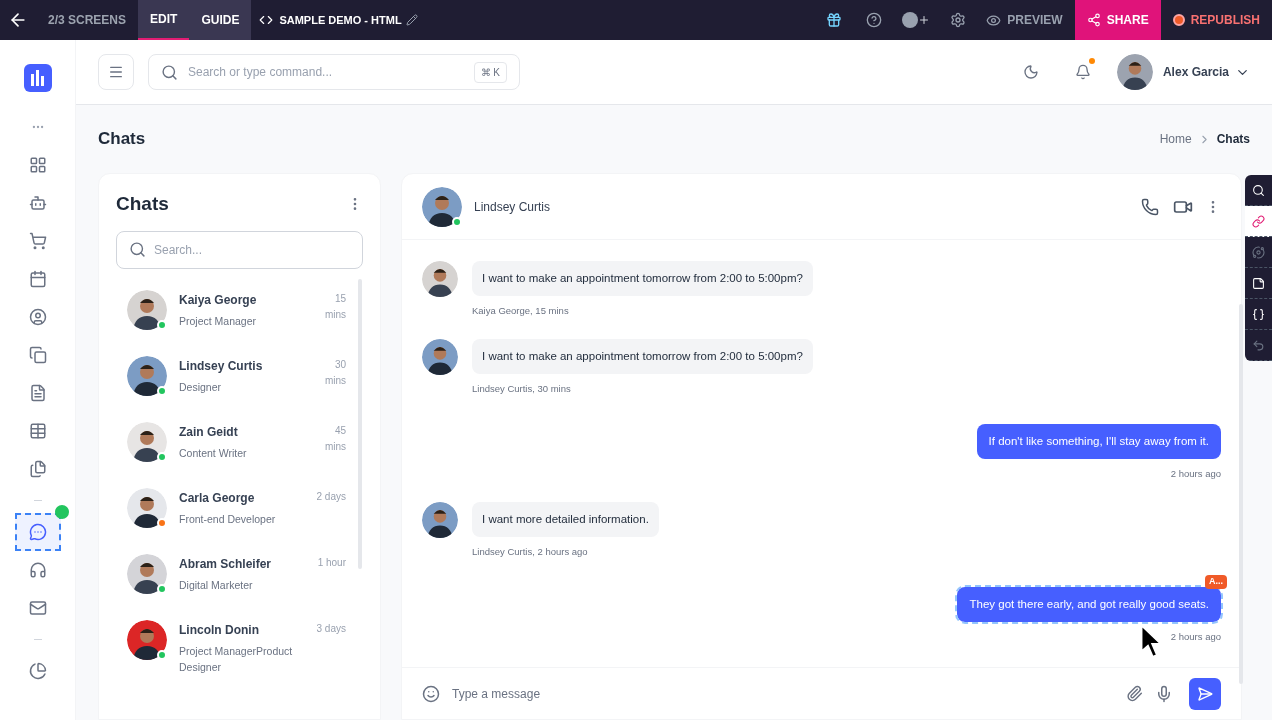 This screenshot has width=1272, height=720. I want to click on contact-name: Lincoln Donin, so click(219, 630).